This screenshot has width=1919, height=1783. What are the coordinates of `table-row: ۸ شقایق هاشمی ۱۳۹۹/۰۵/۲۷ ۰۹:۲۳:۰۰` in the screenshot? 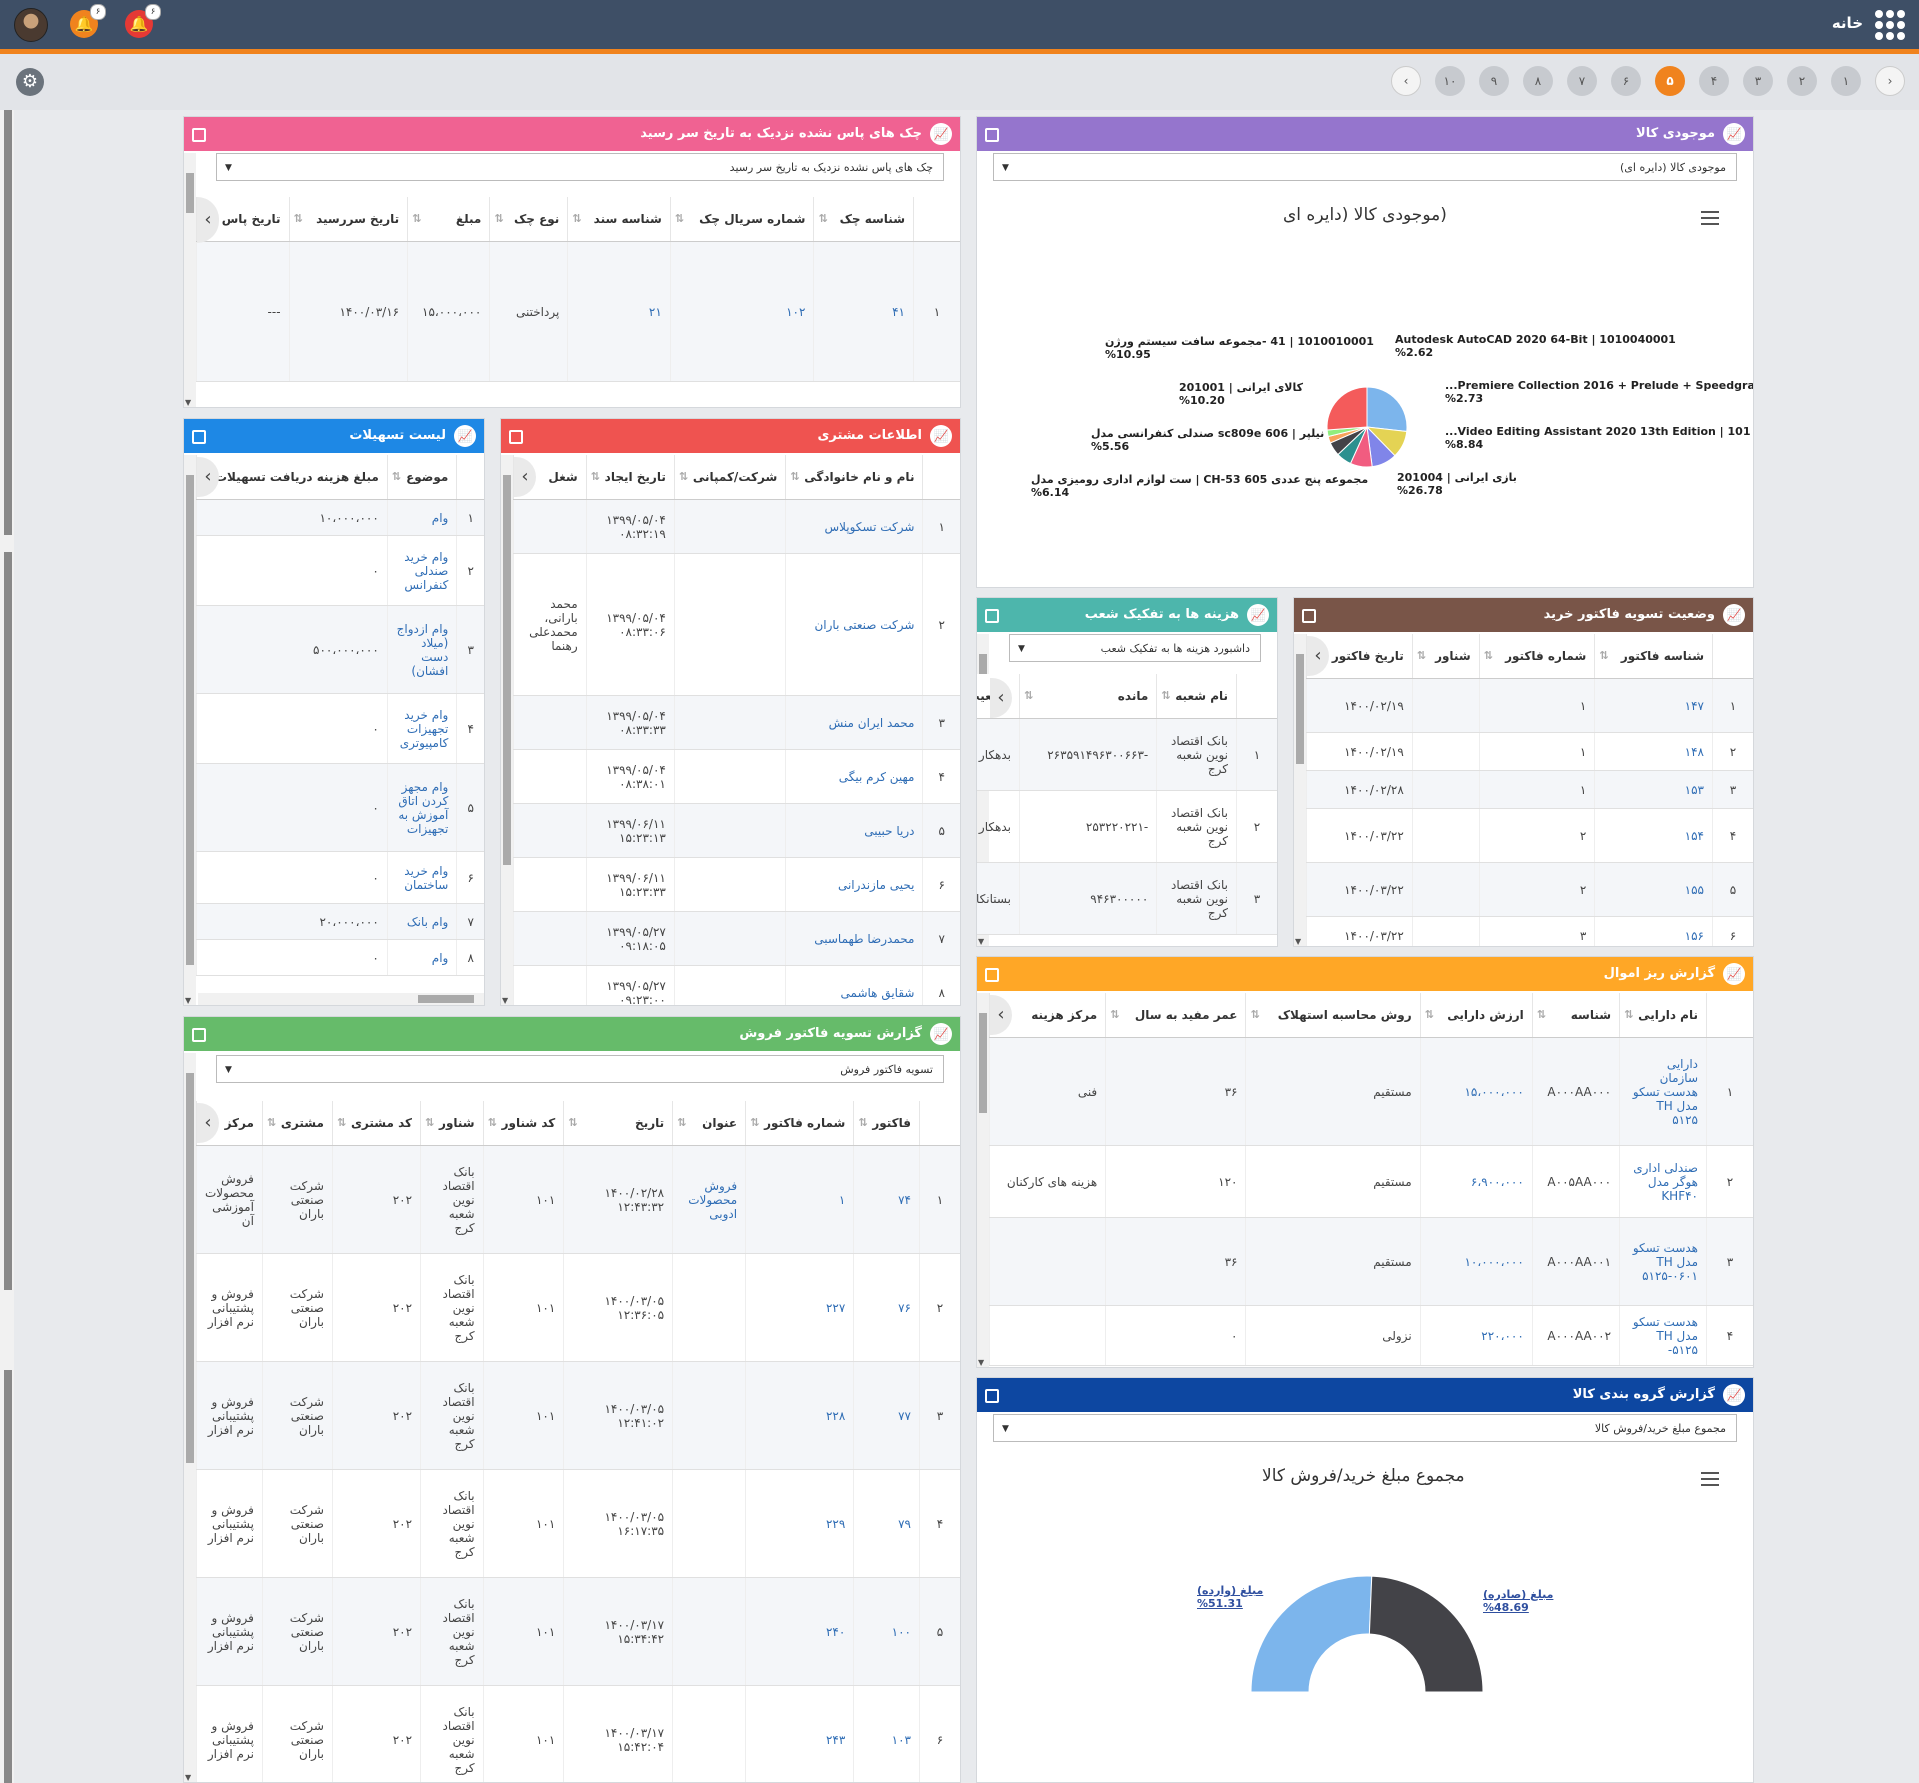 It's located at (736, 985).